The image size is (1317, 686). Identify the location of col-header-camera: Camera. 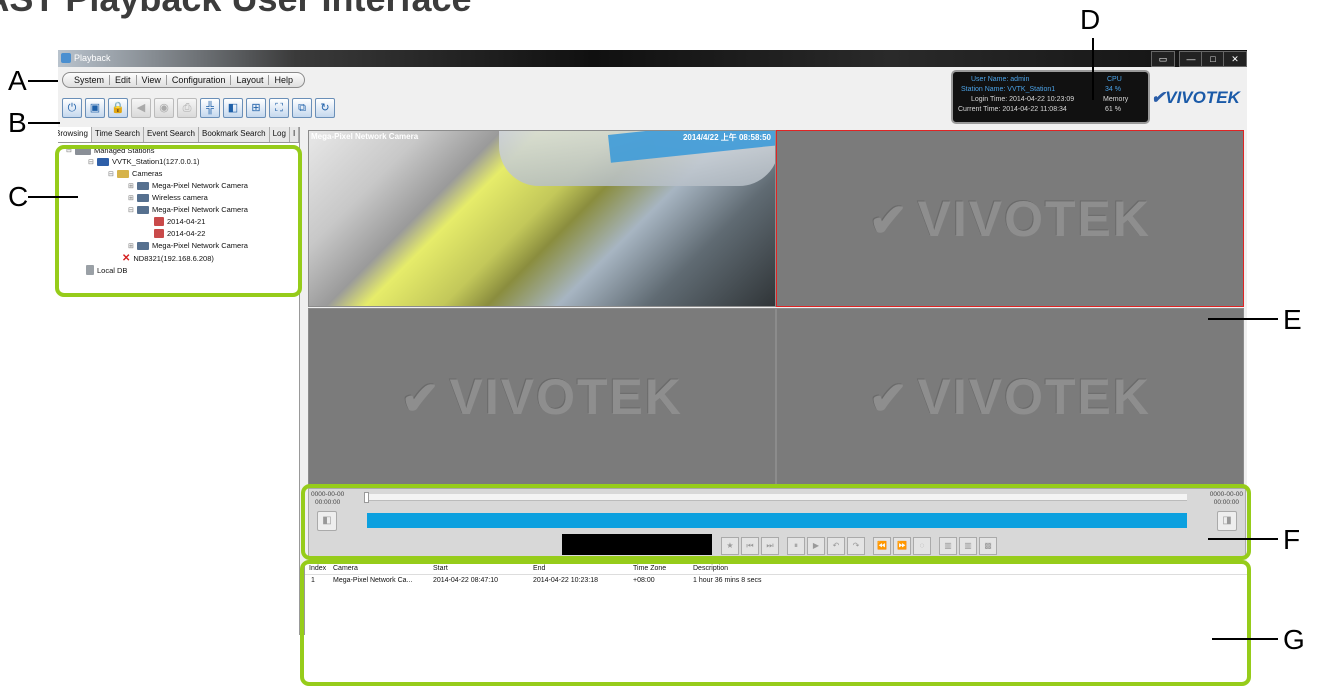
(345, 568).